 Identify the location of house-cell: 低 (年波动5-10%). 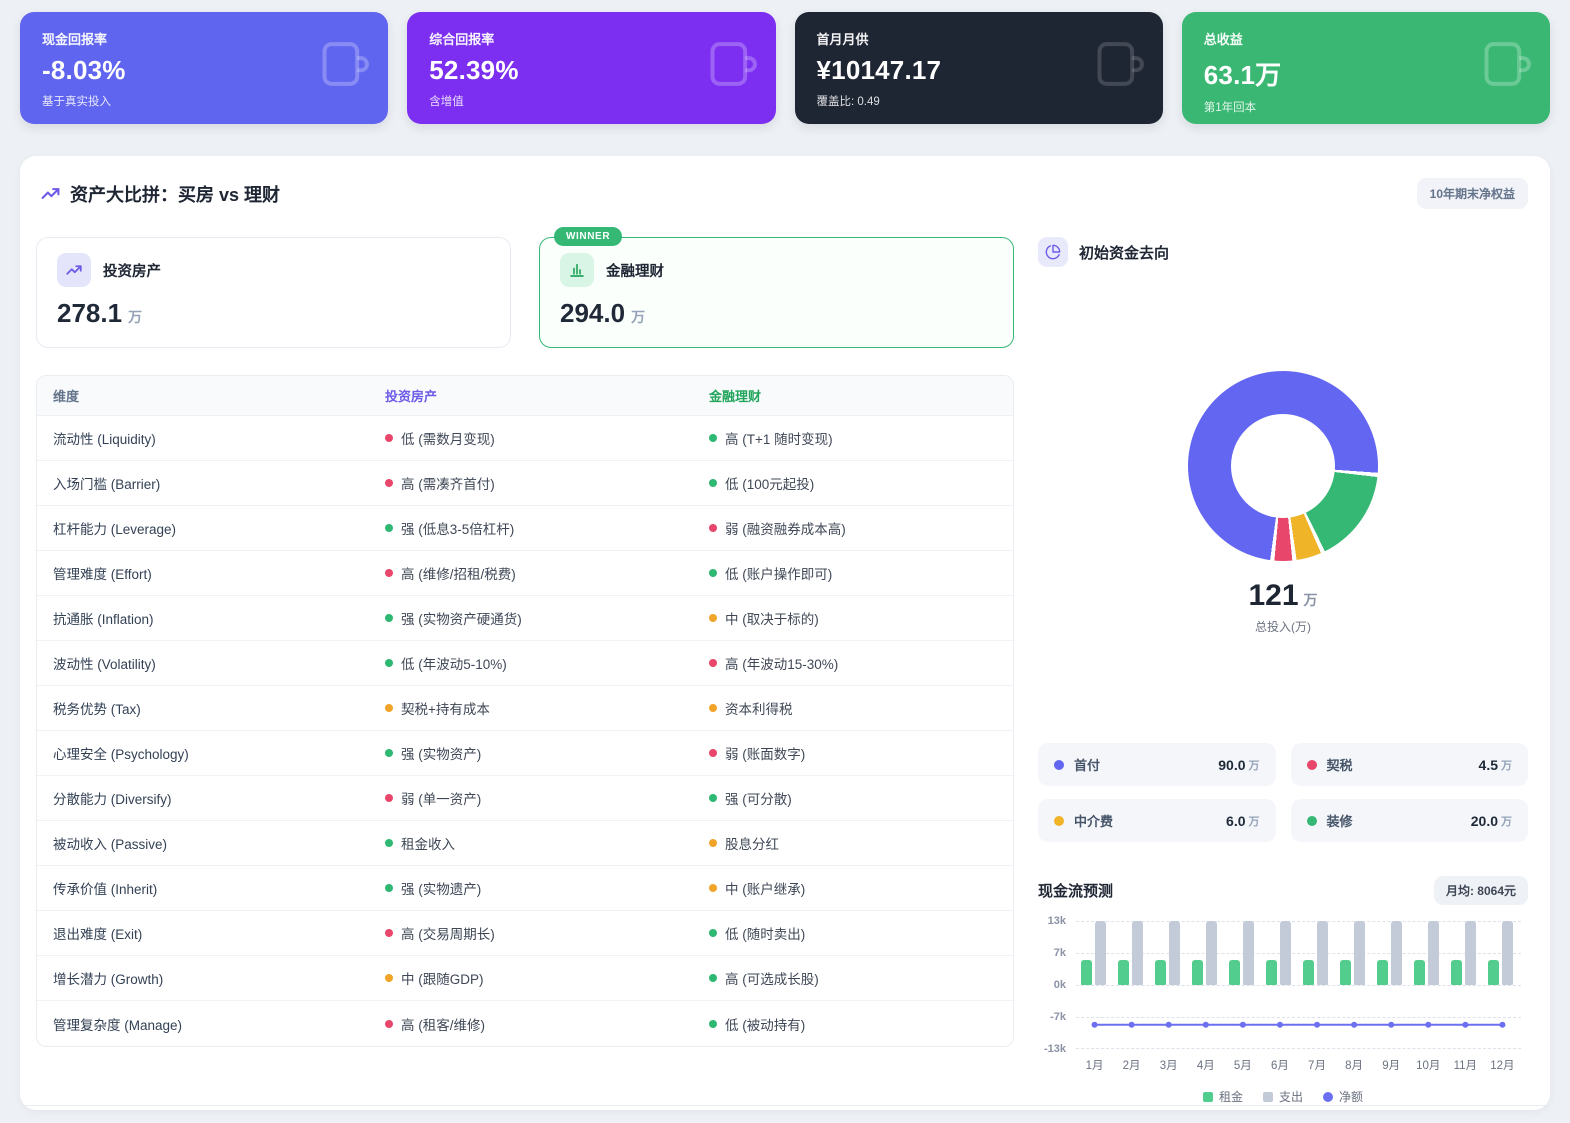
(454, 664).